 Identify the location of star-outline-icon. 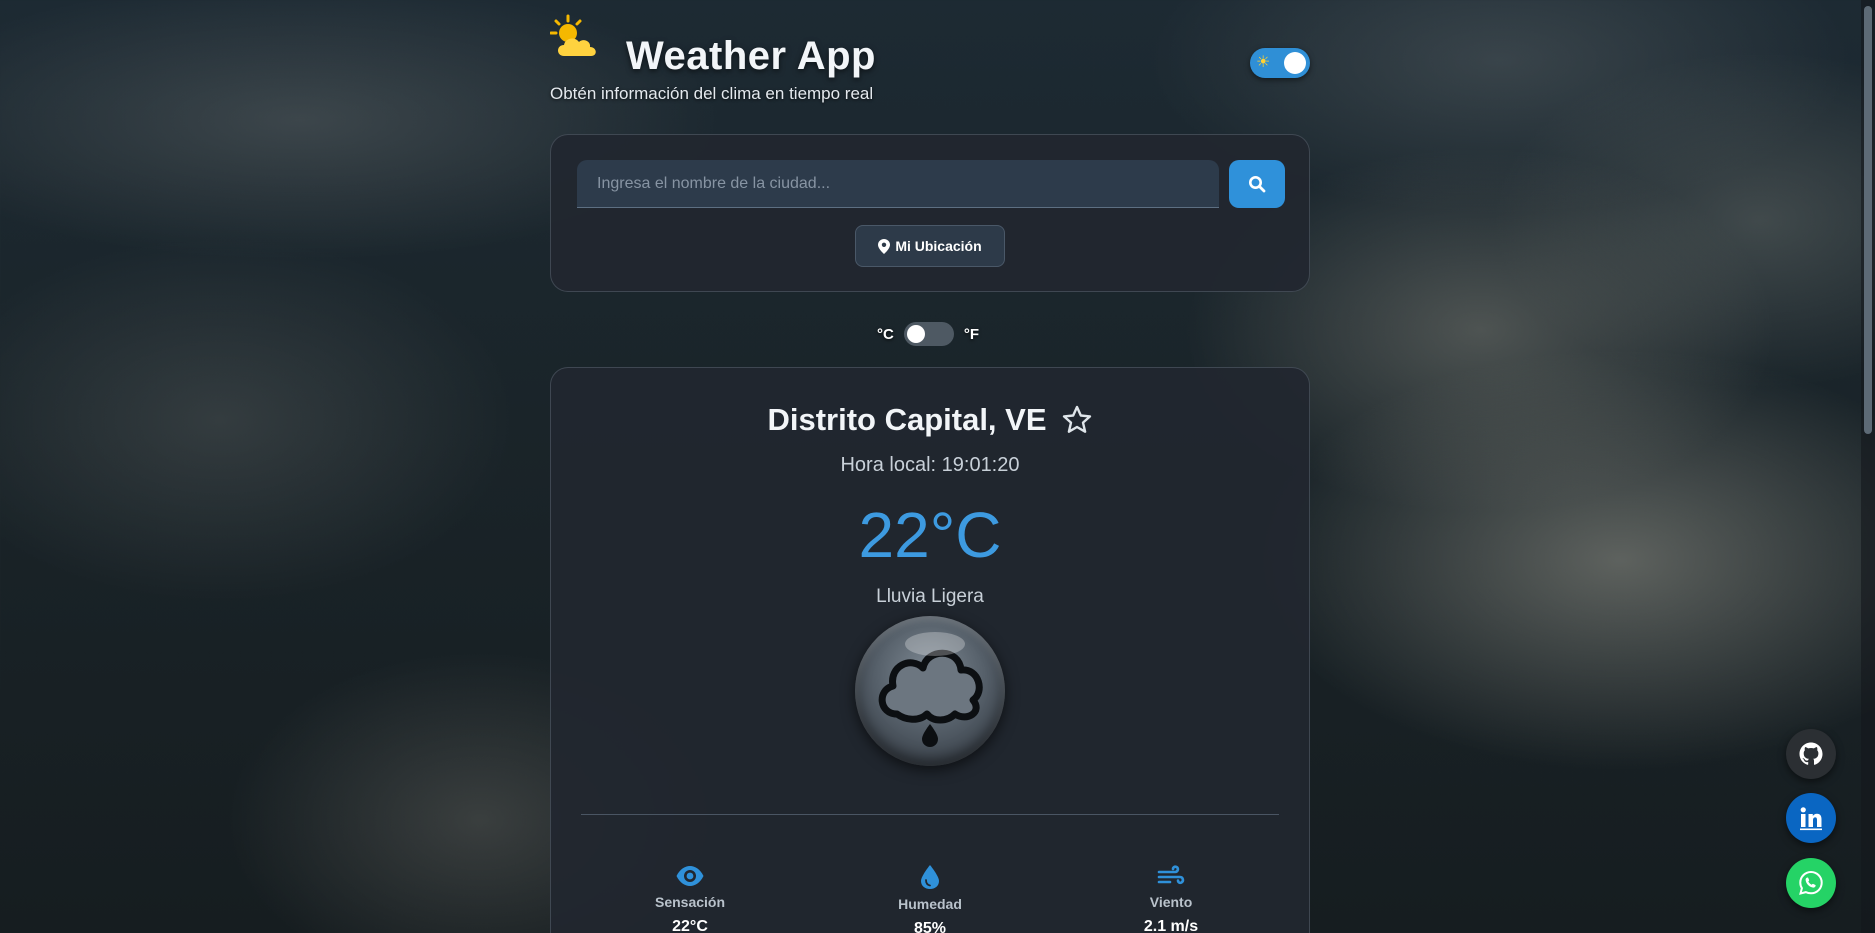
(1077, 420).